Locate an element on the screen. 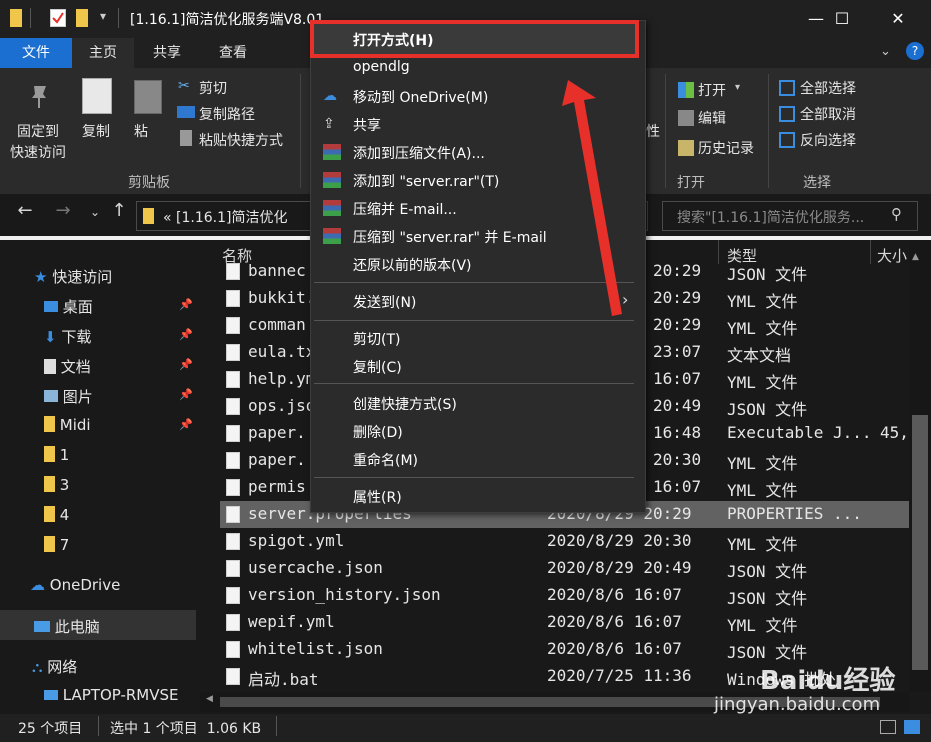  recent-locations-icon: ⌄ is located at coordinates (95, 212).